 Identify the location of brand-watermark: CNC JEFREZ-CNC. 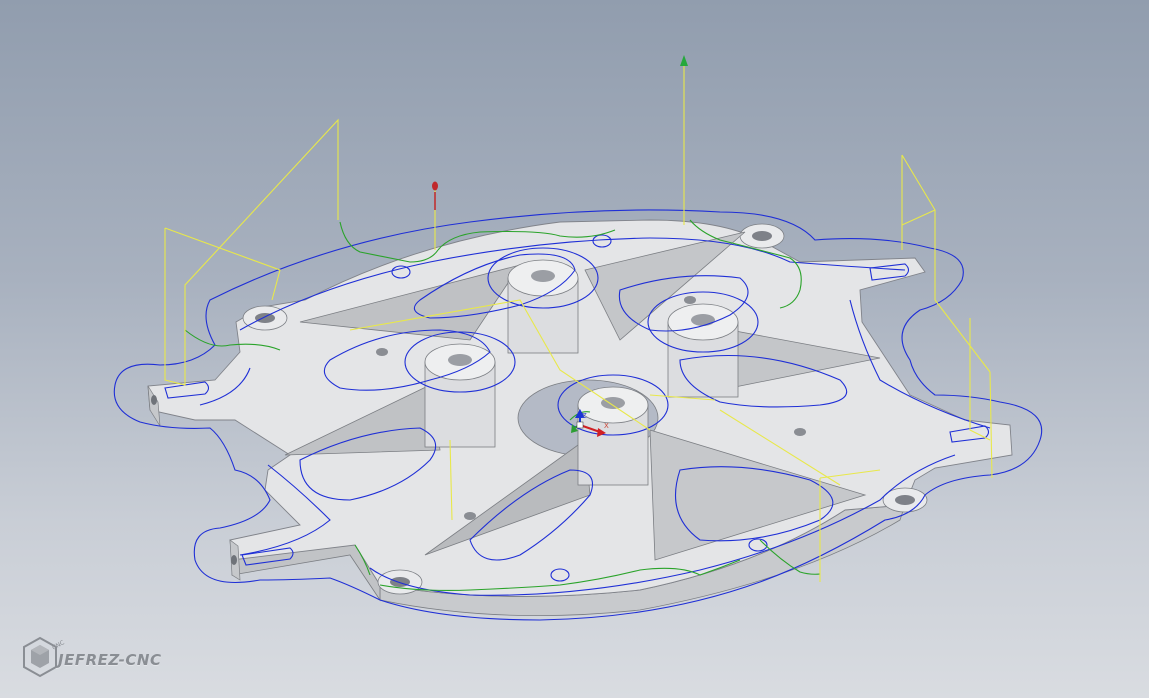
(102, 659).